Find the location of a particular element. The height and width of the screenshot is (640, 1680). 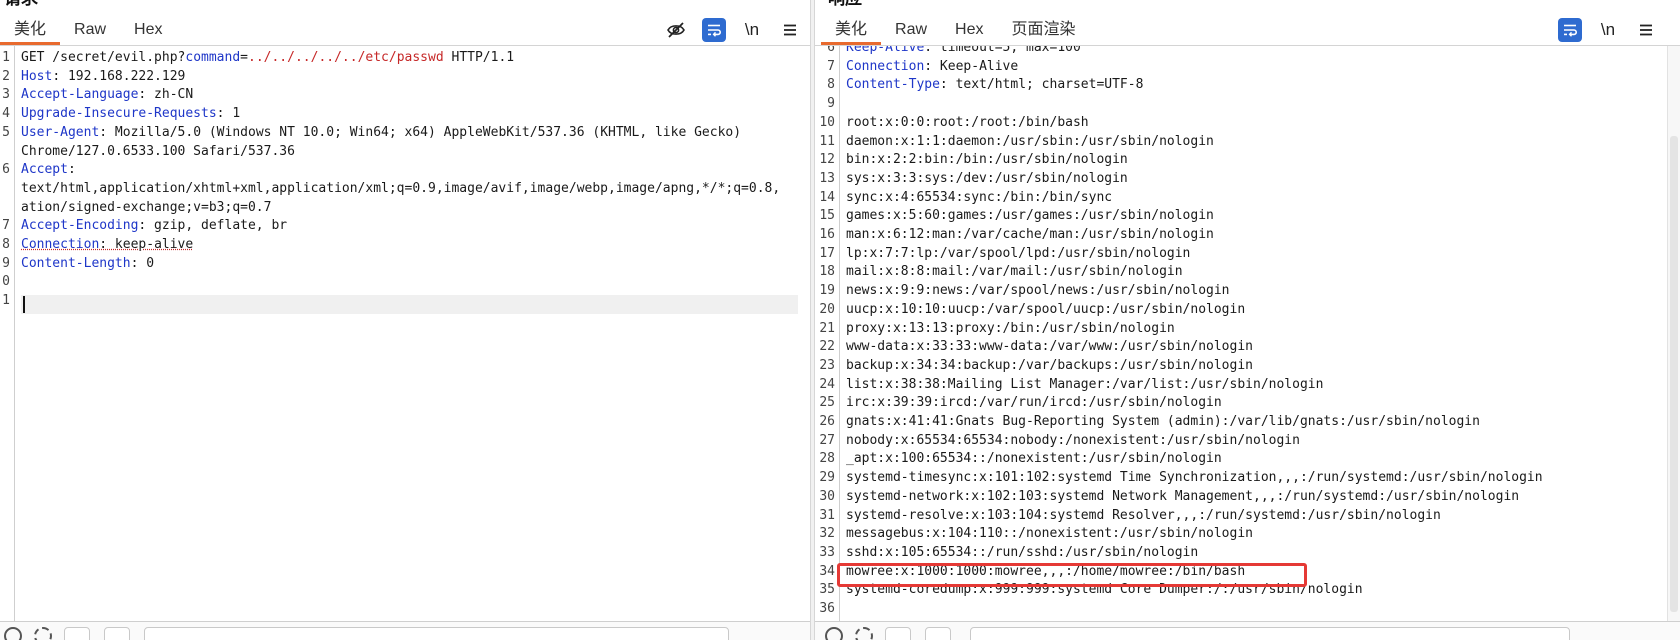

request-tabs: 美化 Raw Hex is located at coordinates (88, 30).